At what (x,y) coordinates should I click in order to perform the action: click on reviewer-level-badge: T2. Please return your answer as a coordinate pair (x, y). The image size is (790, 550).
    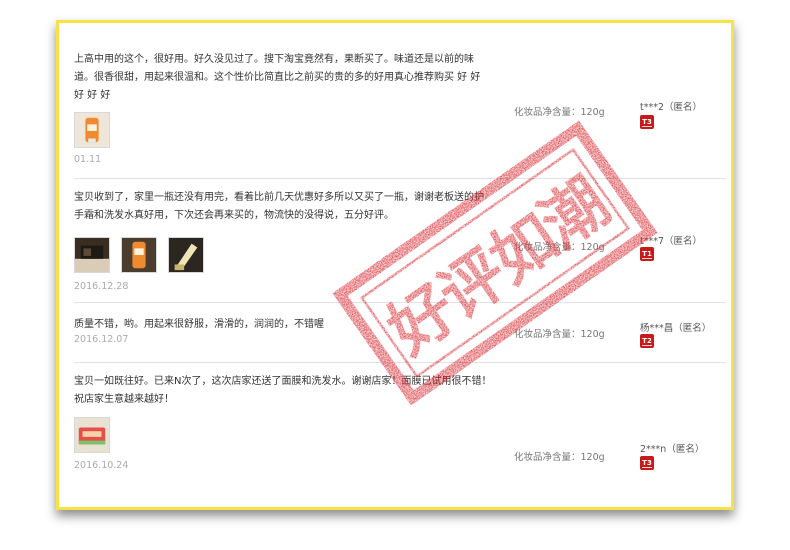
    Looking at the image, I should click on (647, 341).